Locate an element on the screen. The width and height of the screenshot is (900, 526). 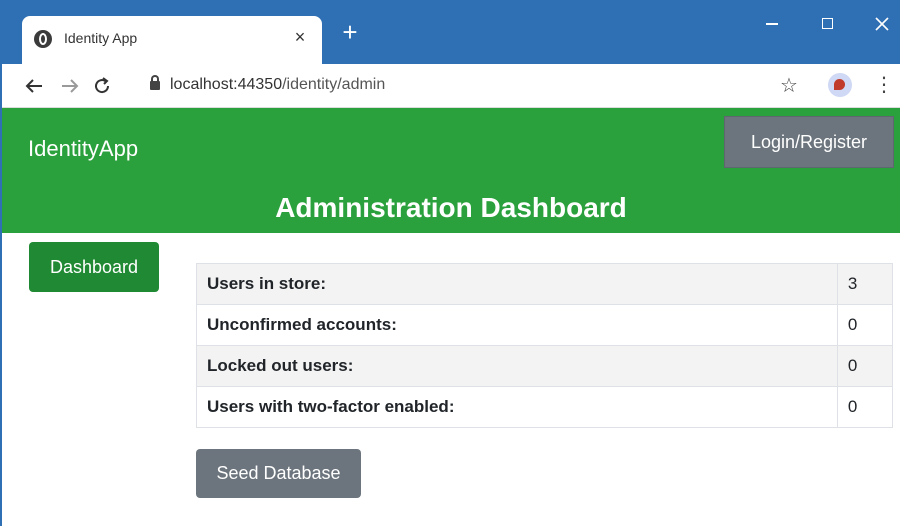
address-bar: localhost:44350/identity/admin is located at coordinates (277, 85).